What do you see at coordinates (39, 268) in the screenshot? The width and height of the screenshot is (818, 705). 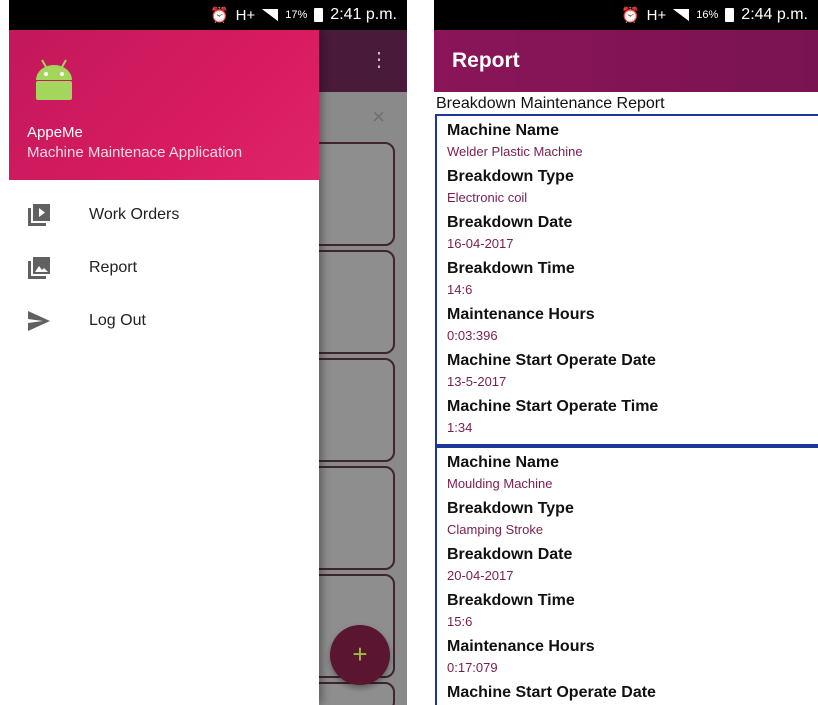 I see `photo-library-icon` at bounding box center [39, 268].